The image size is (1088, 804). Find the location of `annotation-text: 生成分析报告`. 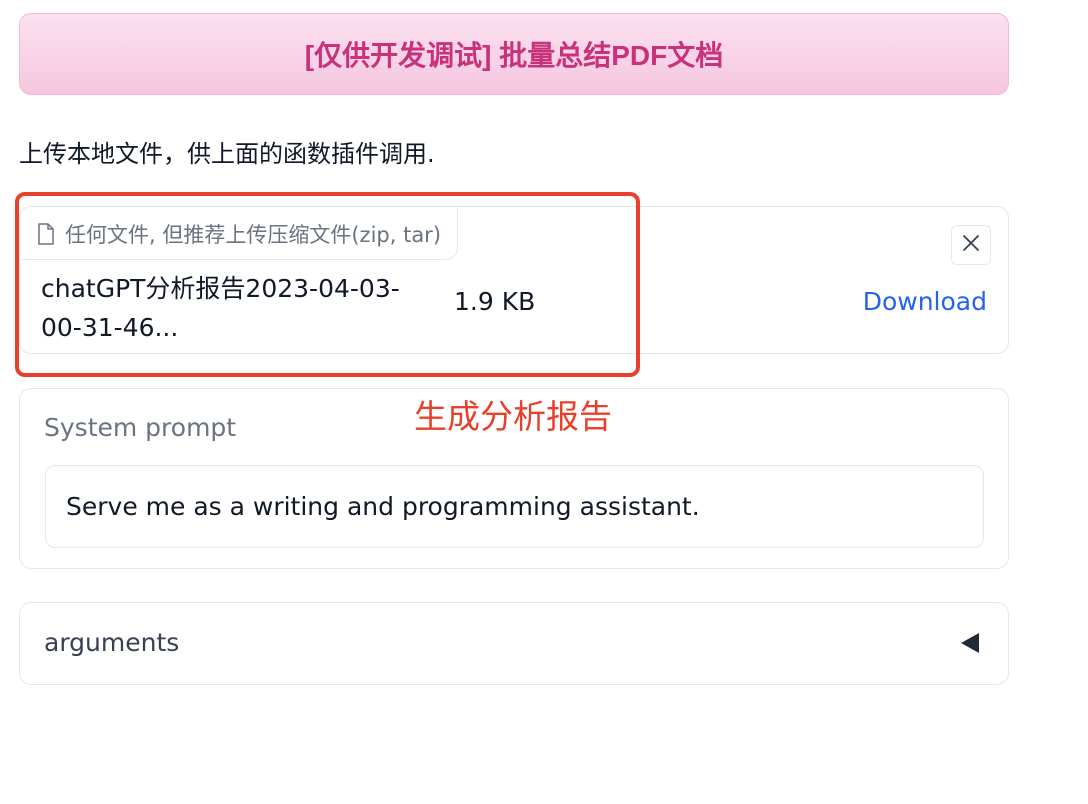

annotation-text: 生成分析报告 is located at coordinates (513, 416).